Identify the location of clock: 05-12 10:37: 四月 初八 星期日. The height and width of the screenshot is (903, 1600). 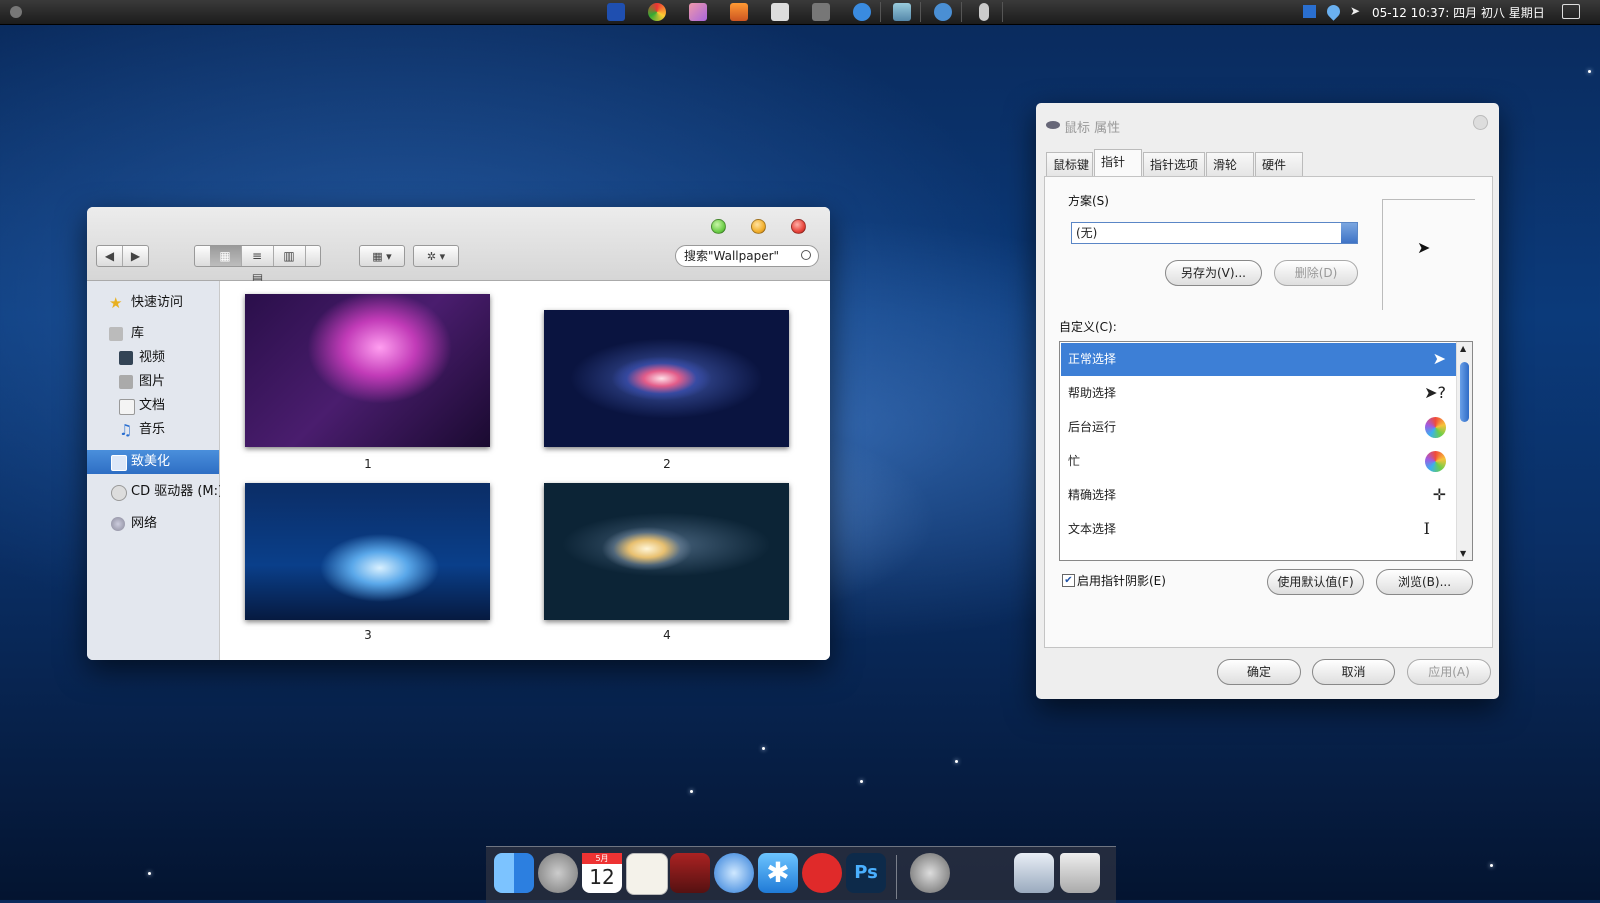
(1458, 12).